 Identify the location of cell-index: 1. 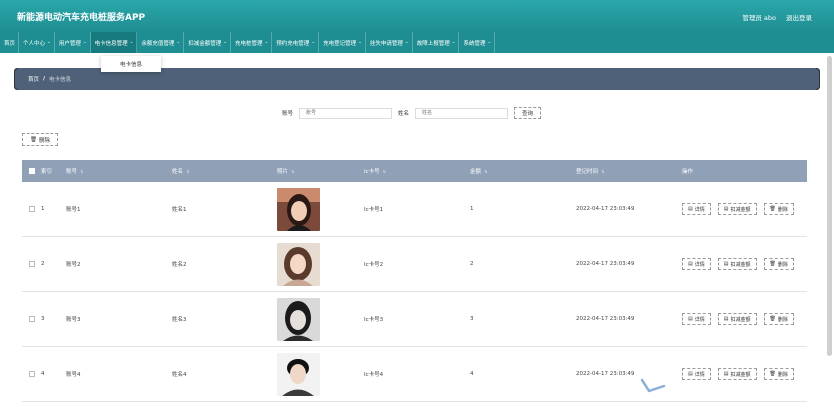
(43, 209).